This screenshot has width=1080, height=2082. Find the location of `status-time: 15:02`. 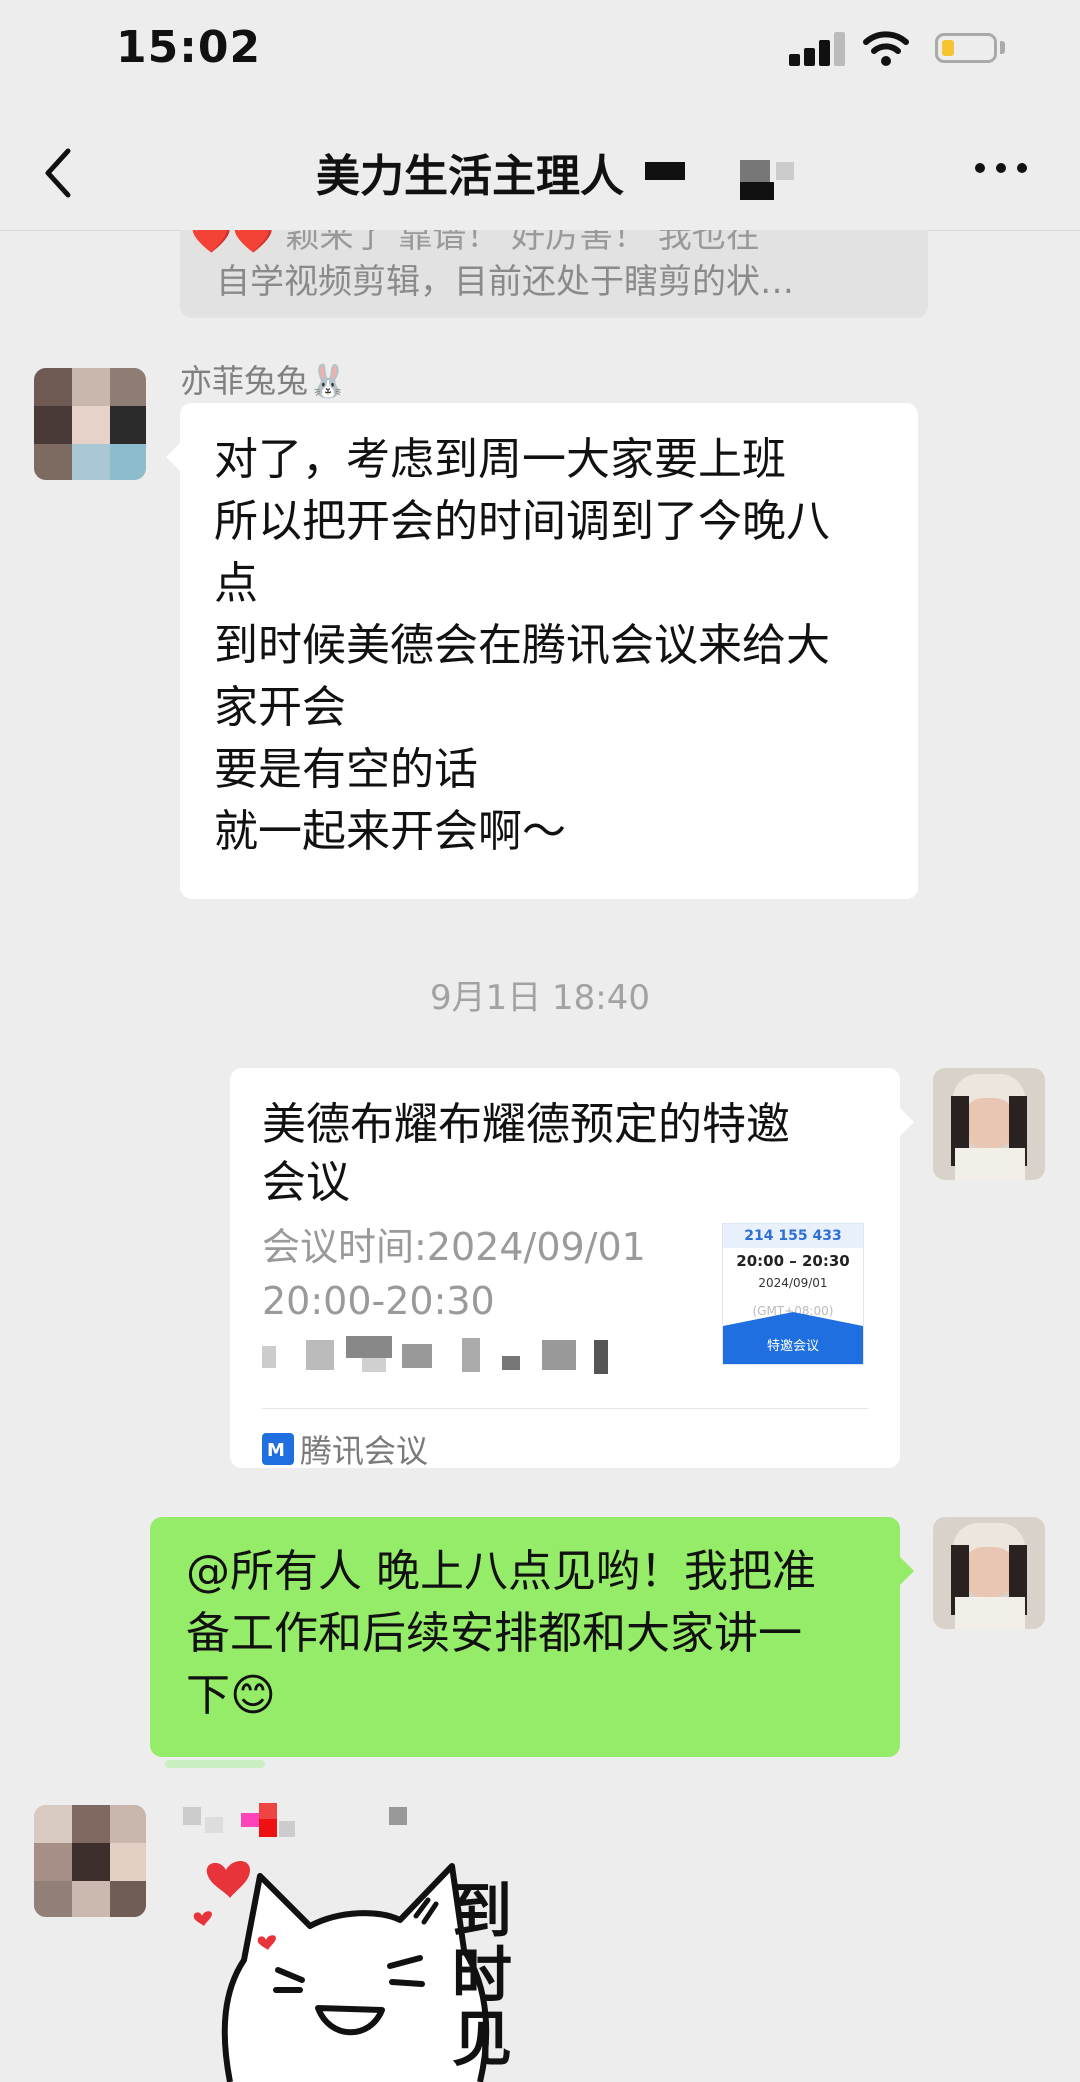

status-time: 15:02 is located at coordinates (189, 47).